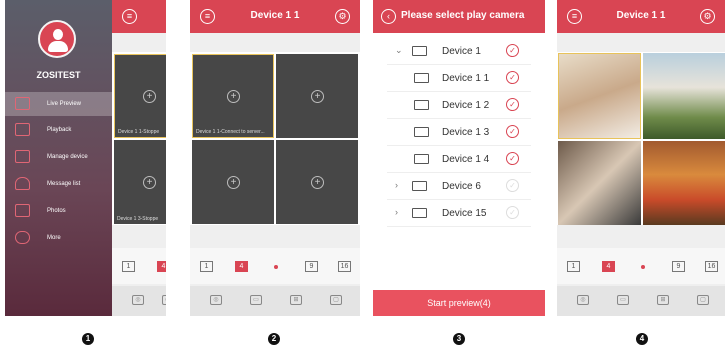 The image size is (727, 350). Describe the element at coordinates (138, 219) in the screenshot. I see `cell-label: Device 1 3-Stoppe` at that location.